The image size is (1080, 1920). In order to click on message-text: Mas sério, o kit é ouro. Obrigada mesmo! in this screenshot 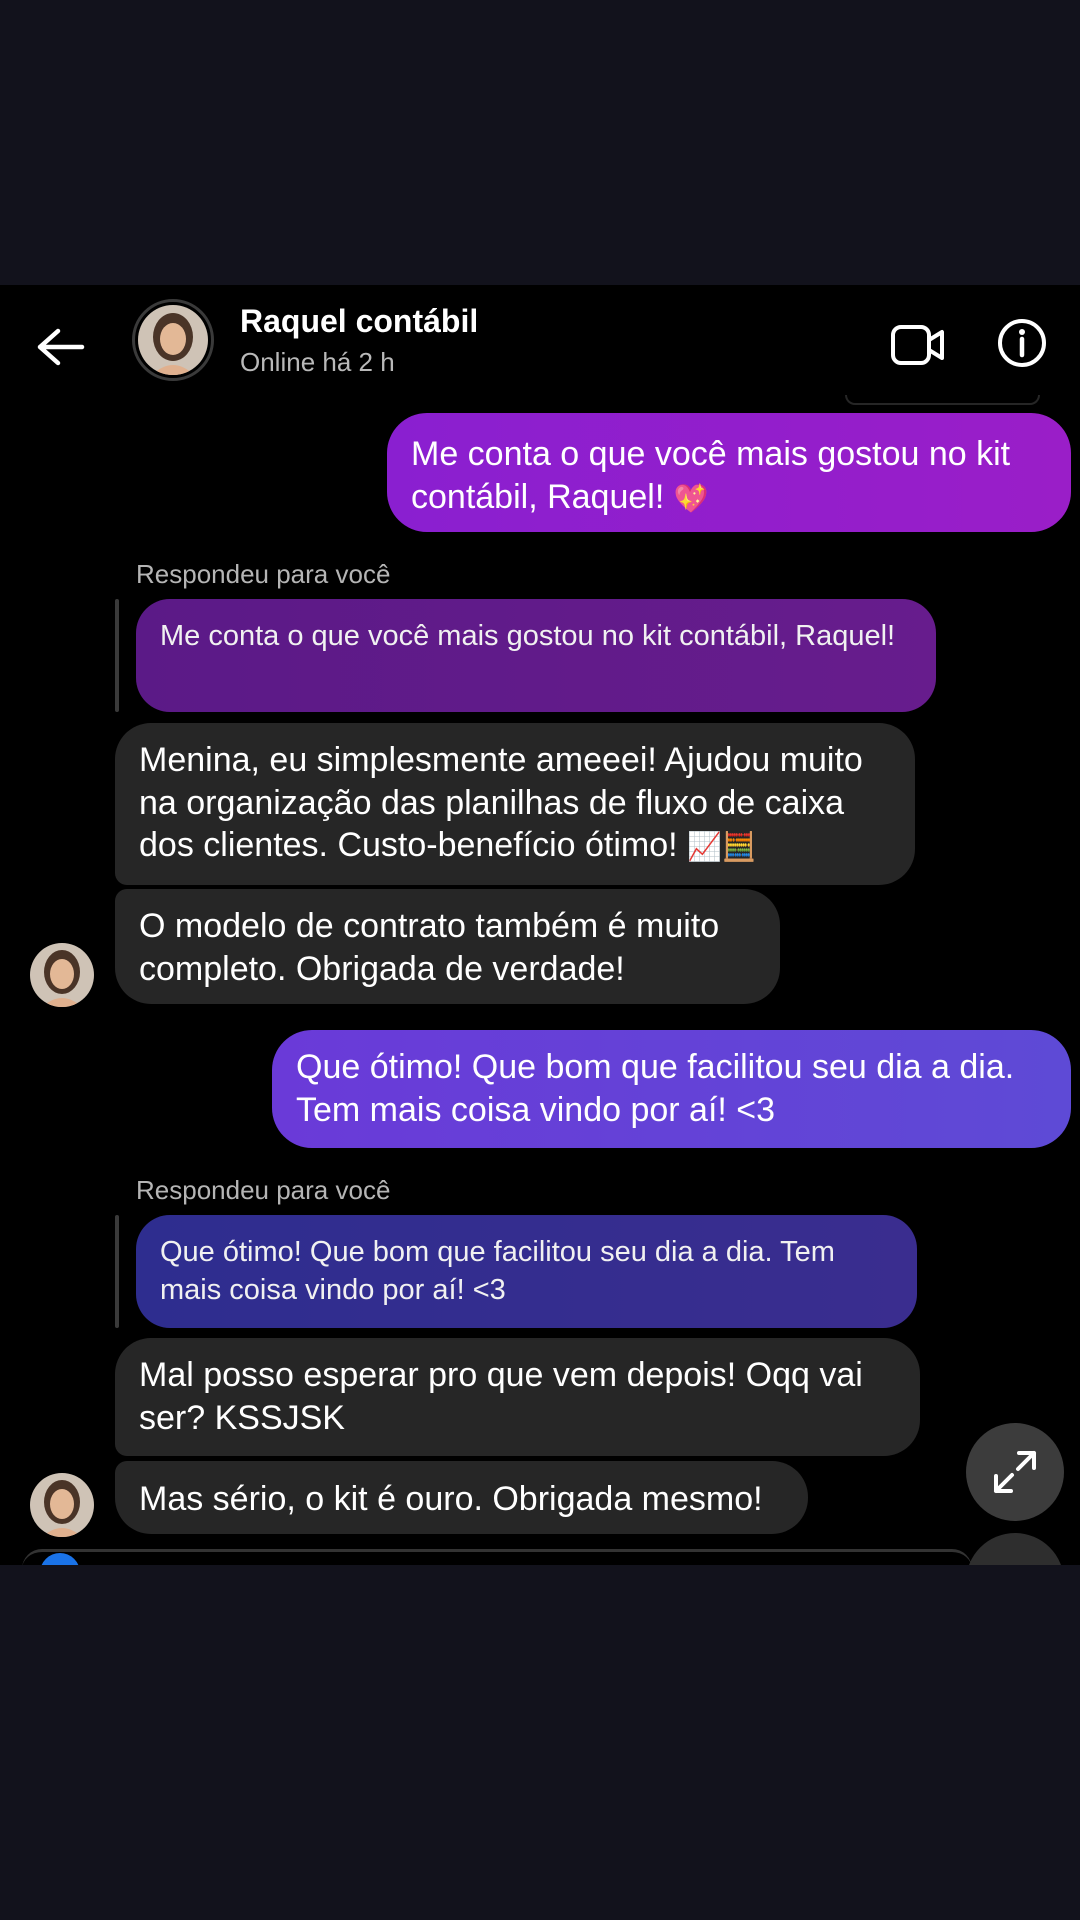, I will do `click(451, 1499)`.